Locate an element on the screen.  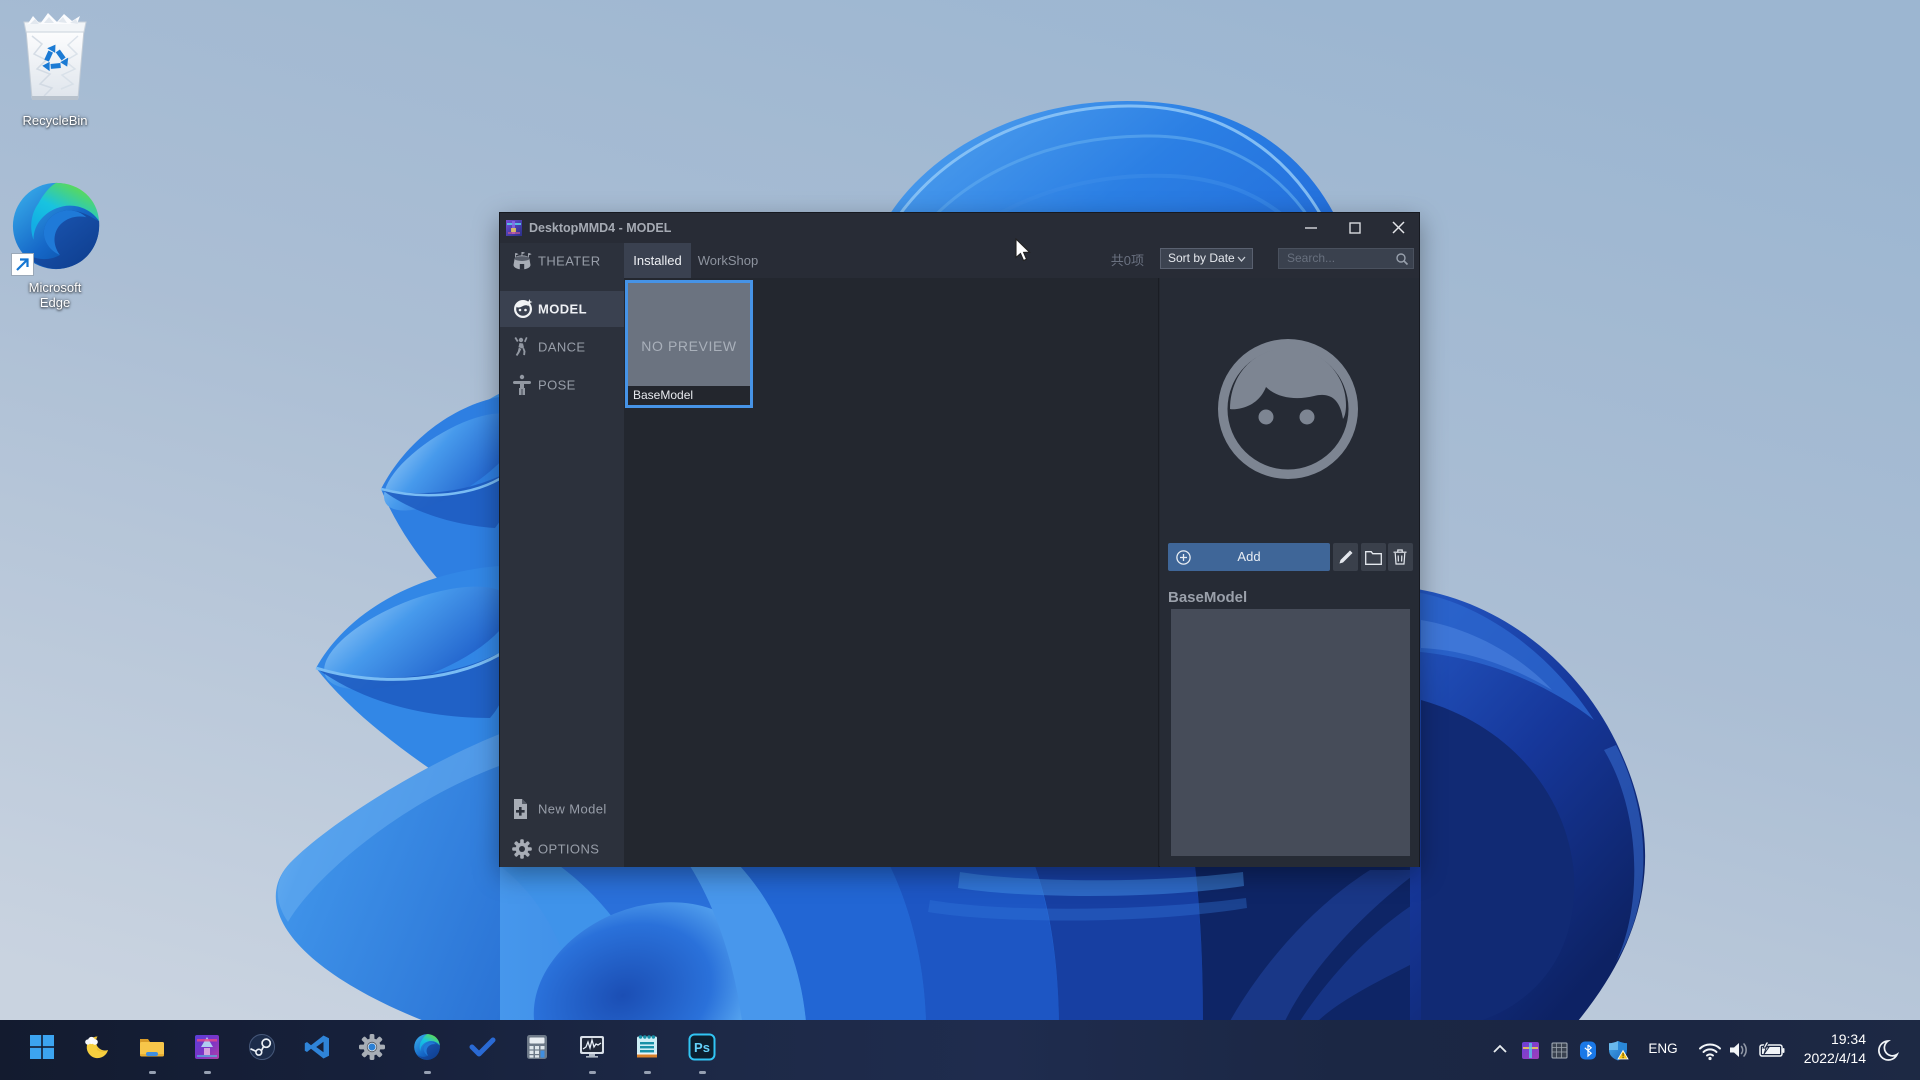
svg-text: Ps is located at coordinates (702, 1047).